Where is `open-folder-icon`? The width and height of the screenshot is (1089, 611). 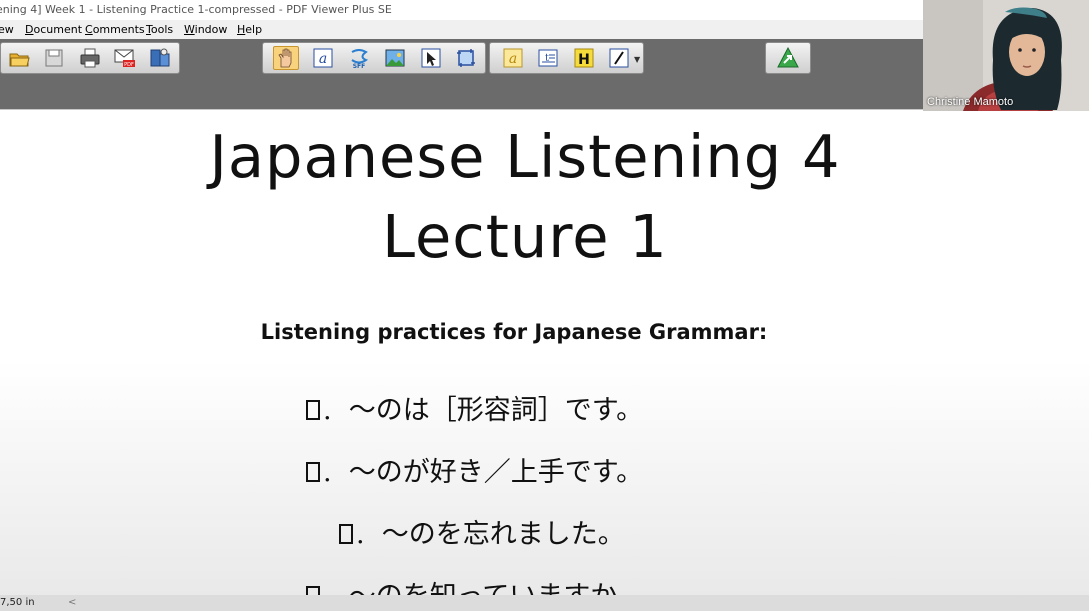
open-folder-icon is located at coordinates (19, 58).